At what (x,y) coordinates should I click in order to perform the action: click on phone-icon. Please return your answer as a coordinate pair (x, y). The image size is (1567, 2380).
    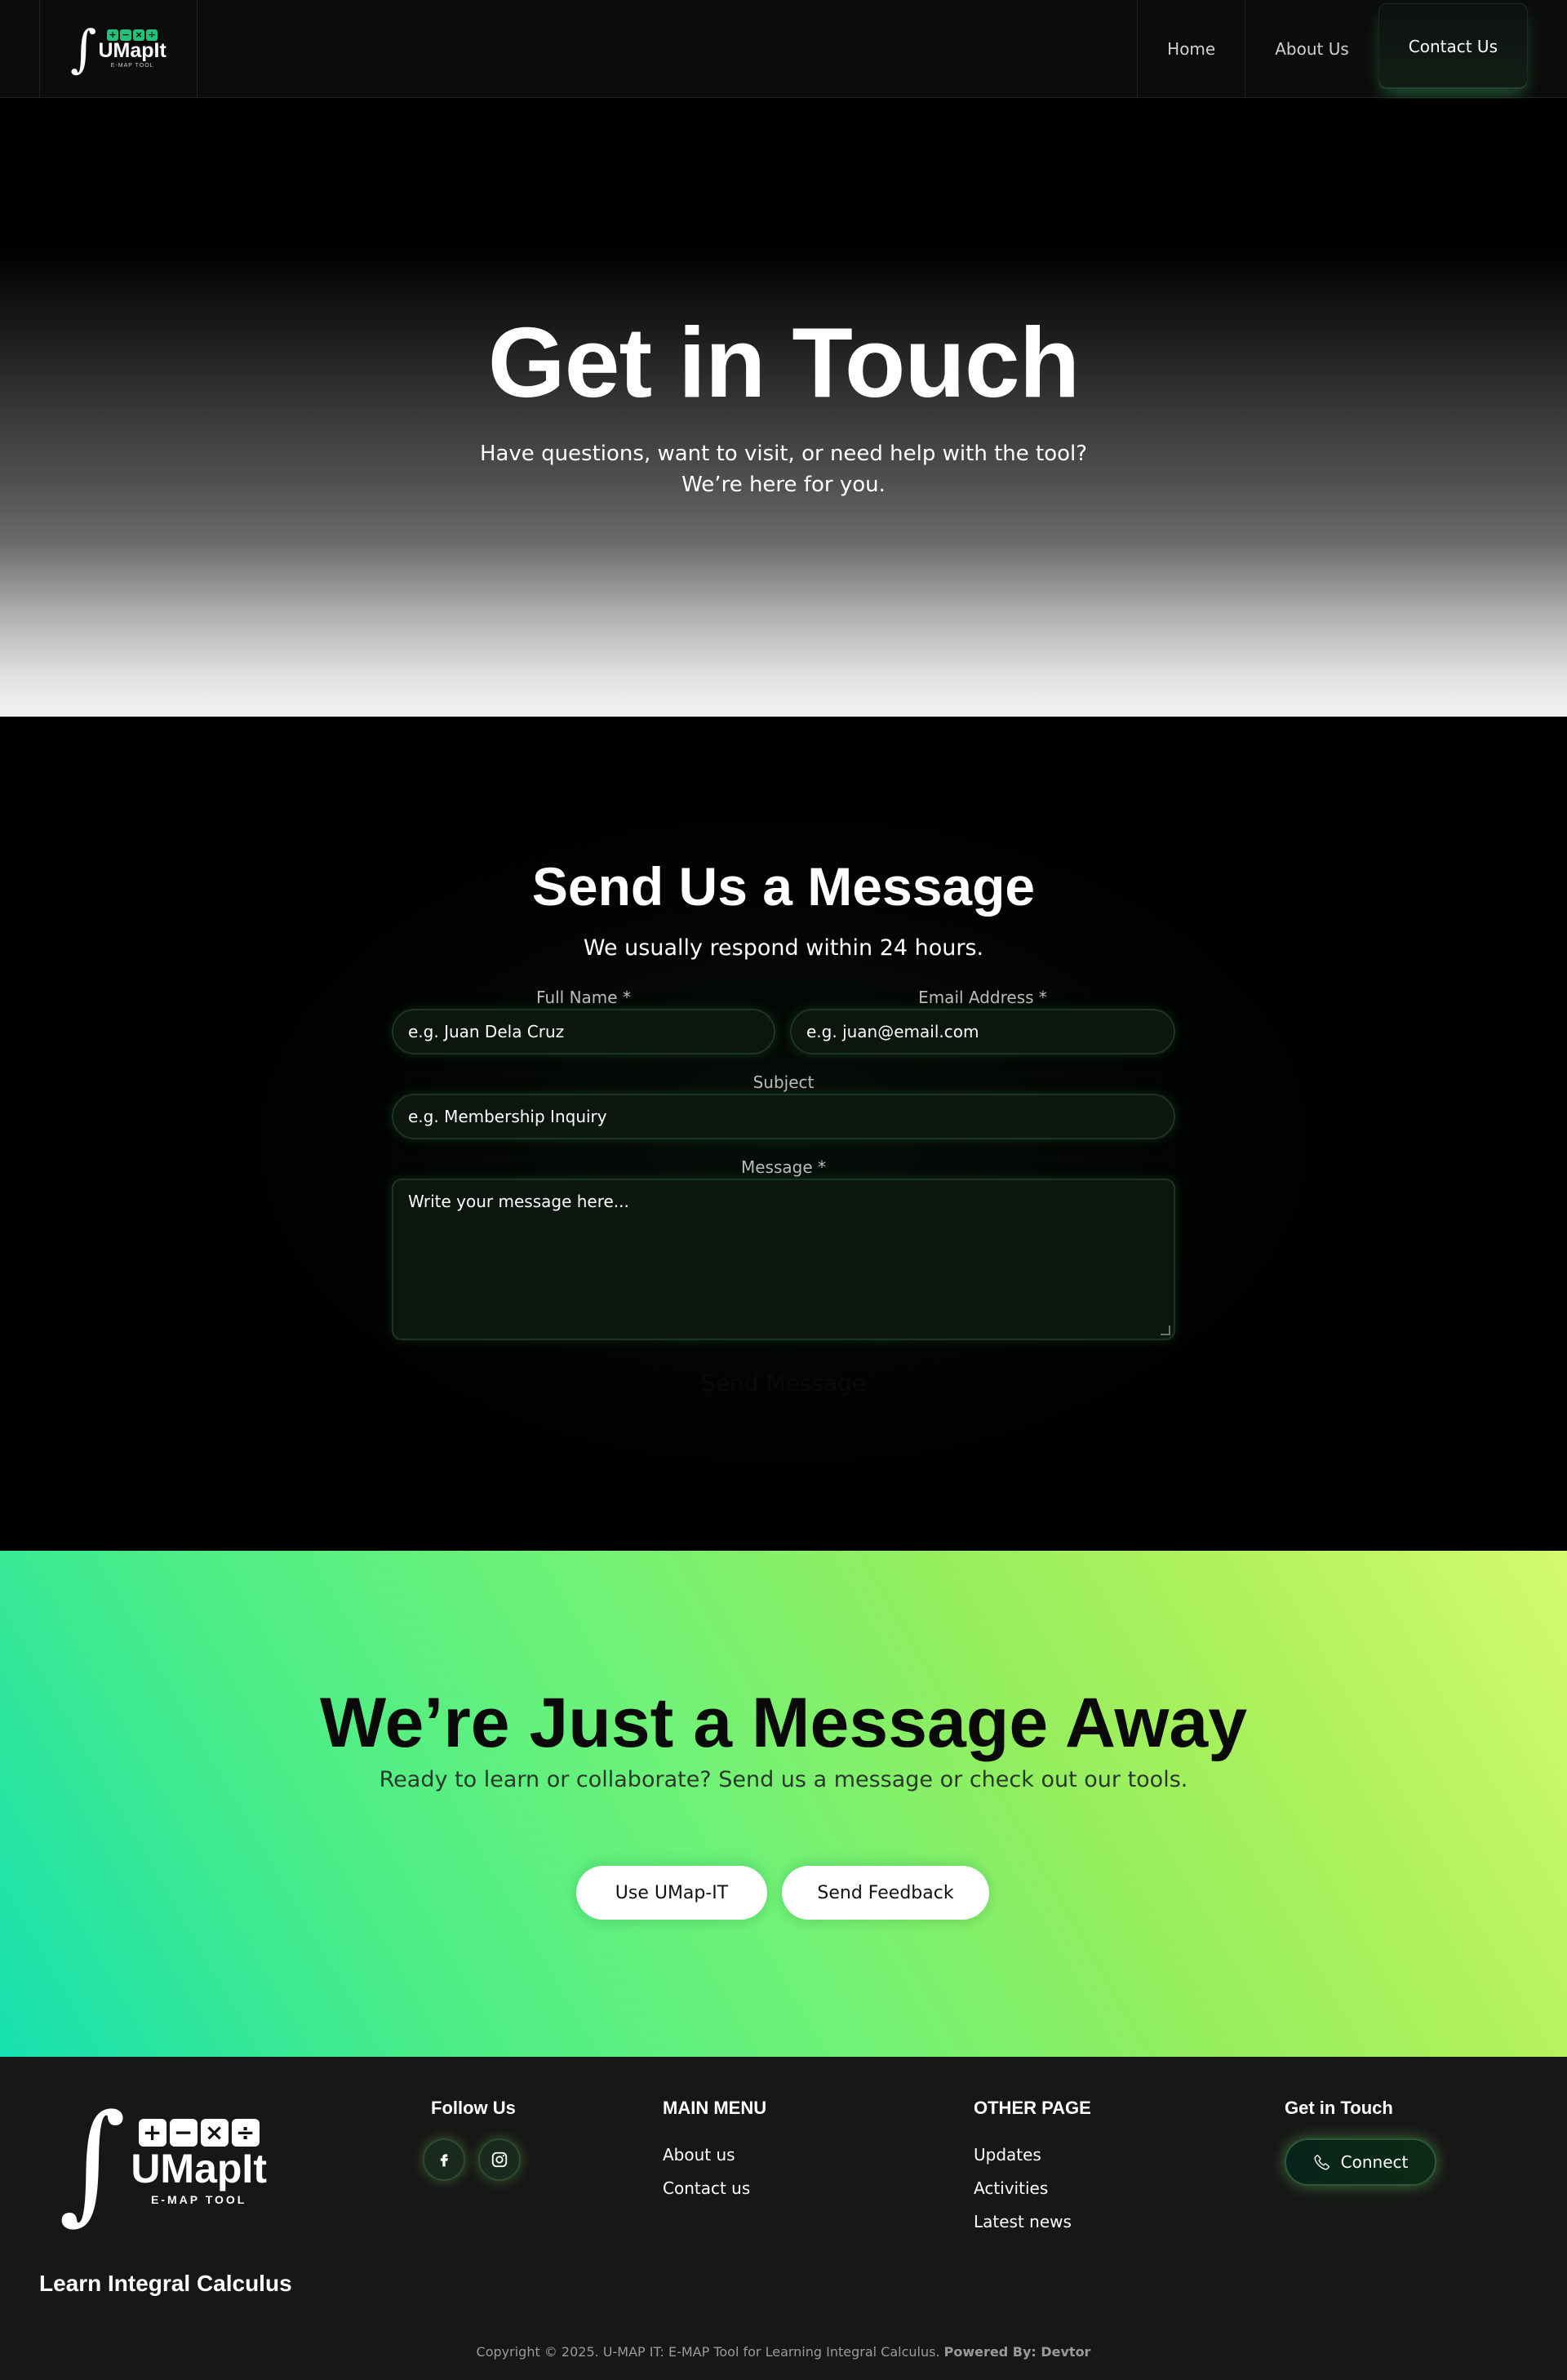
    Looking at the image, I should click on (1322, 2162).